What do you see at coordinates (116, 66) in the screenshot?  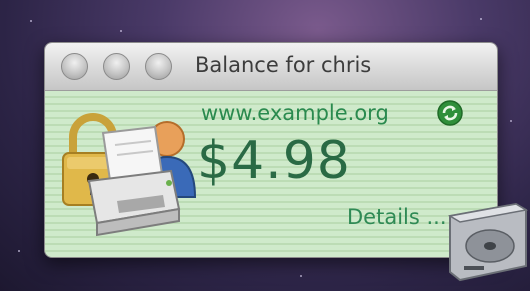 I see `minimize-button-icon` at bounding box center [116, 66].